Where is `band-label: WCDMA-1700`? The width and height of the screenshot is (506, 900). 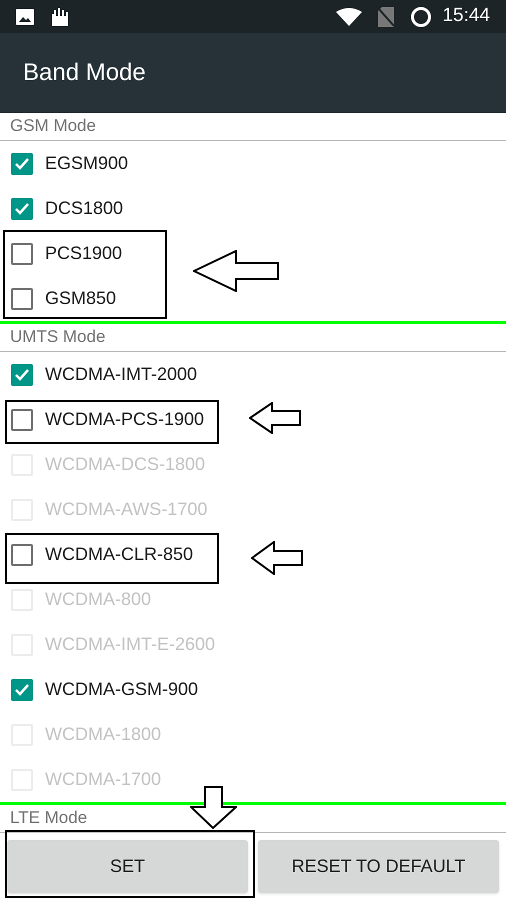 band-label: WCDMA-1700 is located at coordinates (103, 779).